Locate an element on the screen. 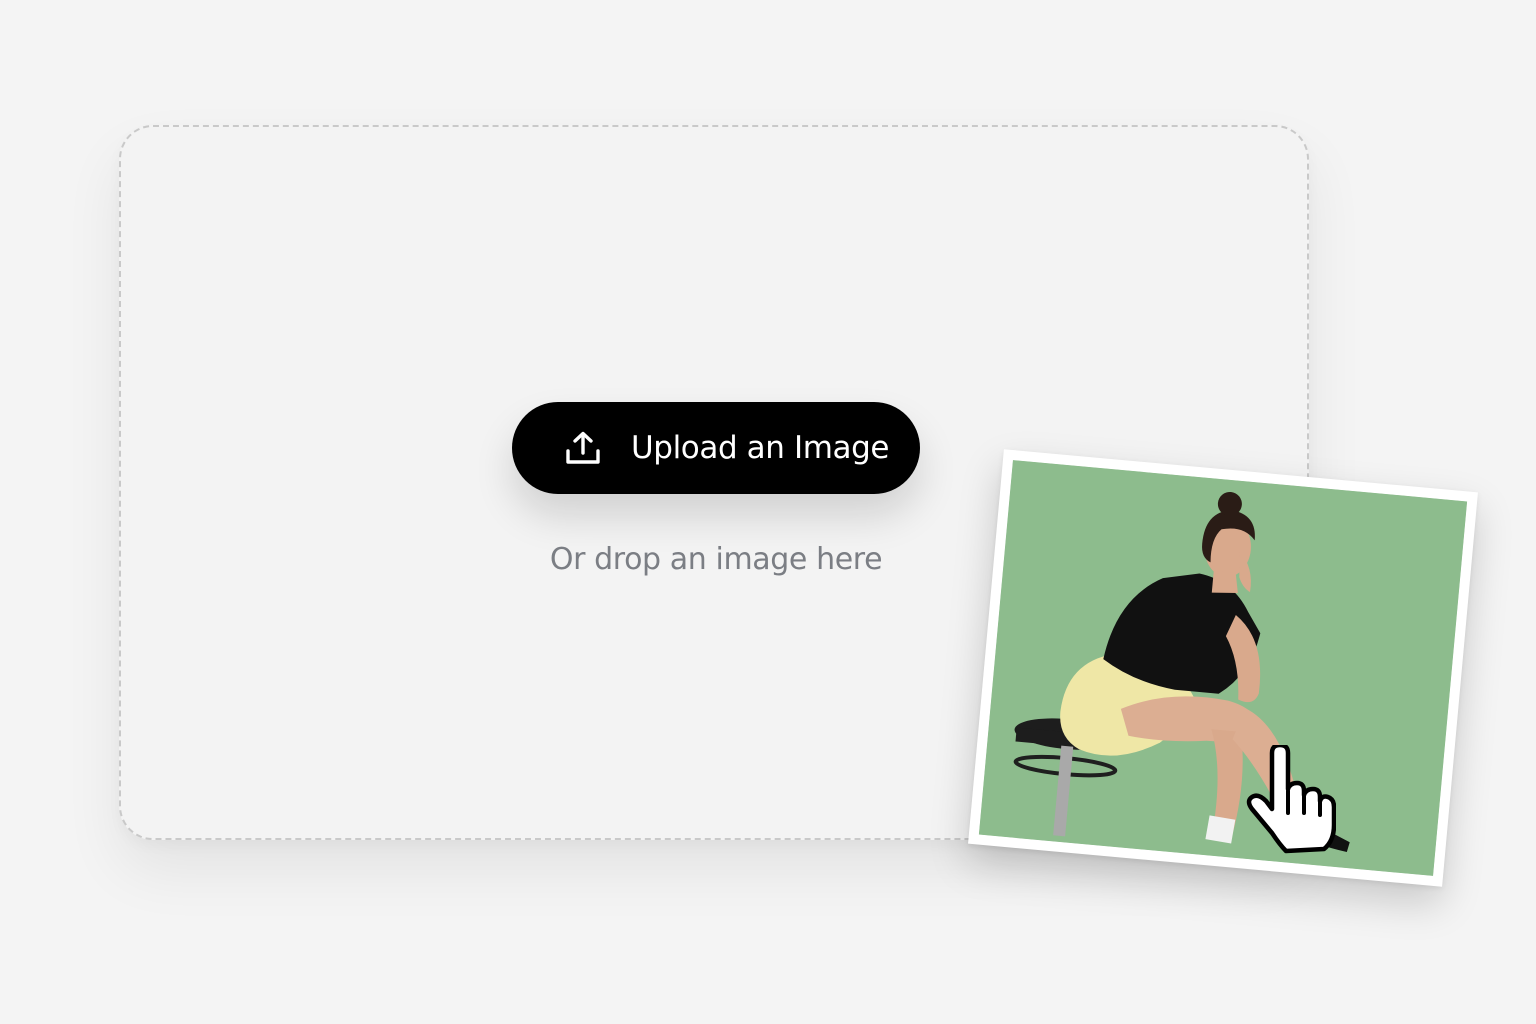 This screenshot has width=1536, height=1024. preview-photo is located at coordinates (1223, 668).